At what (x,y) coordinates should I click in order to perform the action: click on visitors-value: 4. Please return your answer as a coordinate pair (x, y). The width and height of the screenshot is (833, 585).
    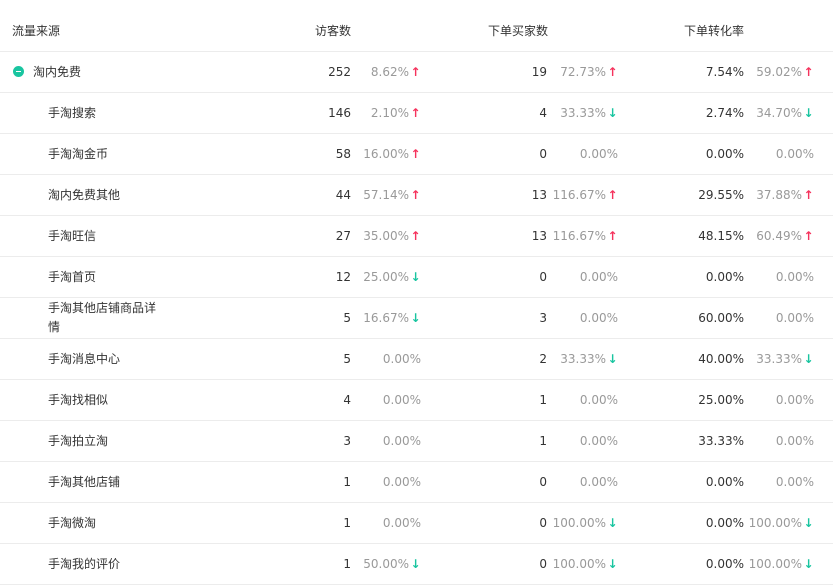
    Looking at the image, I should click on (347, 400).